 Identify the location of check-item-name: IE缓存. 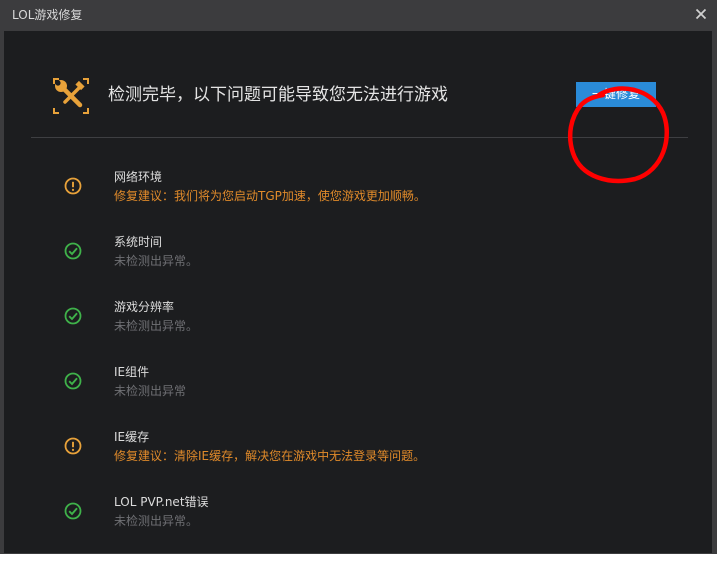
(132, 437).